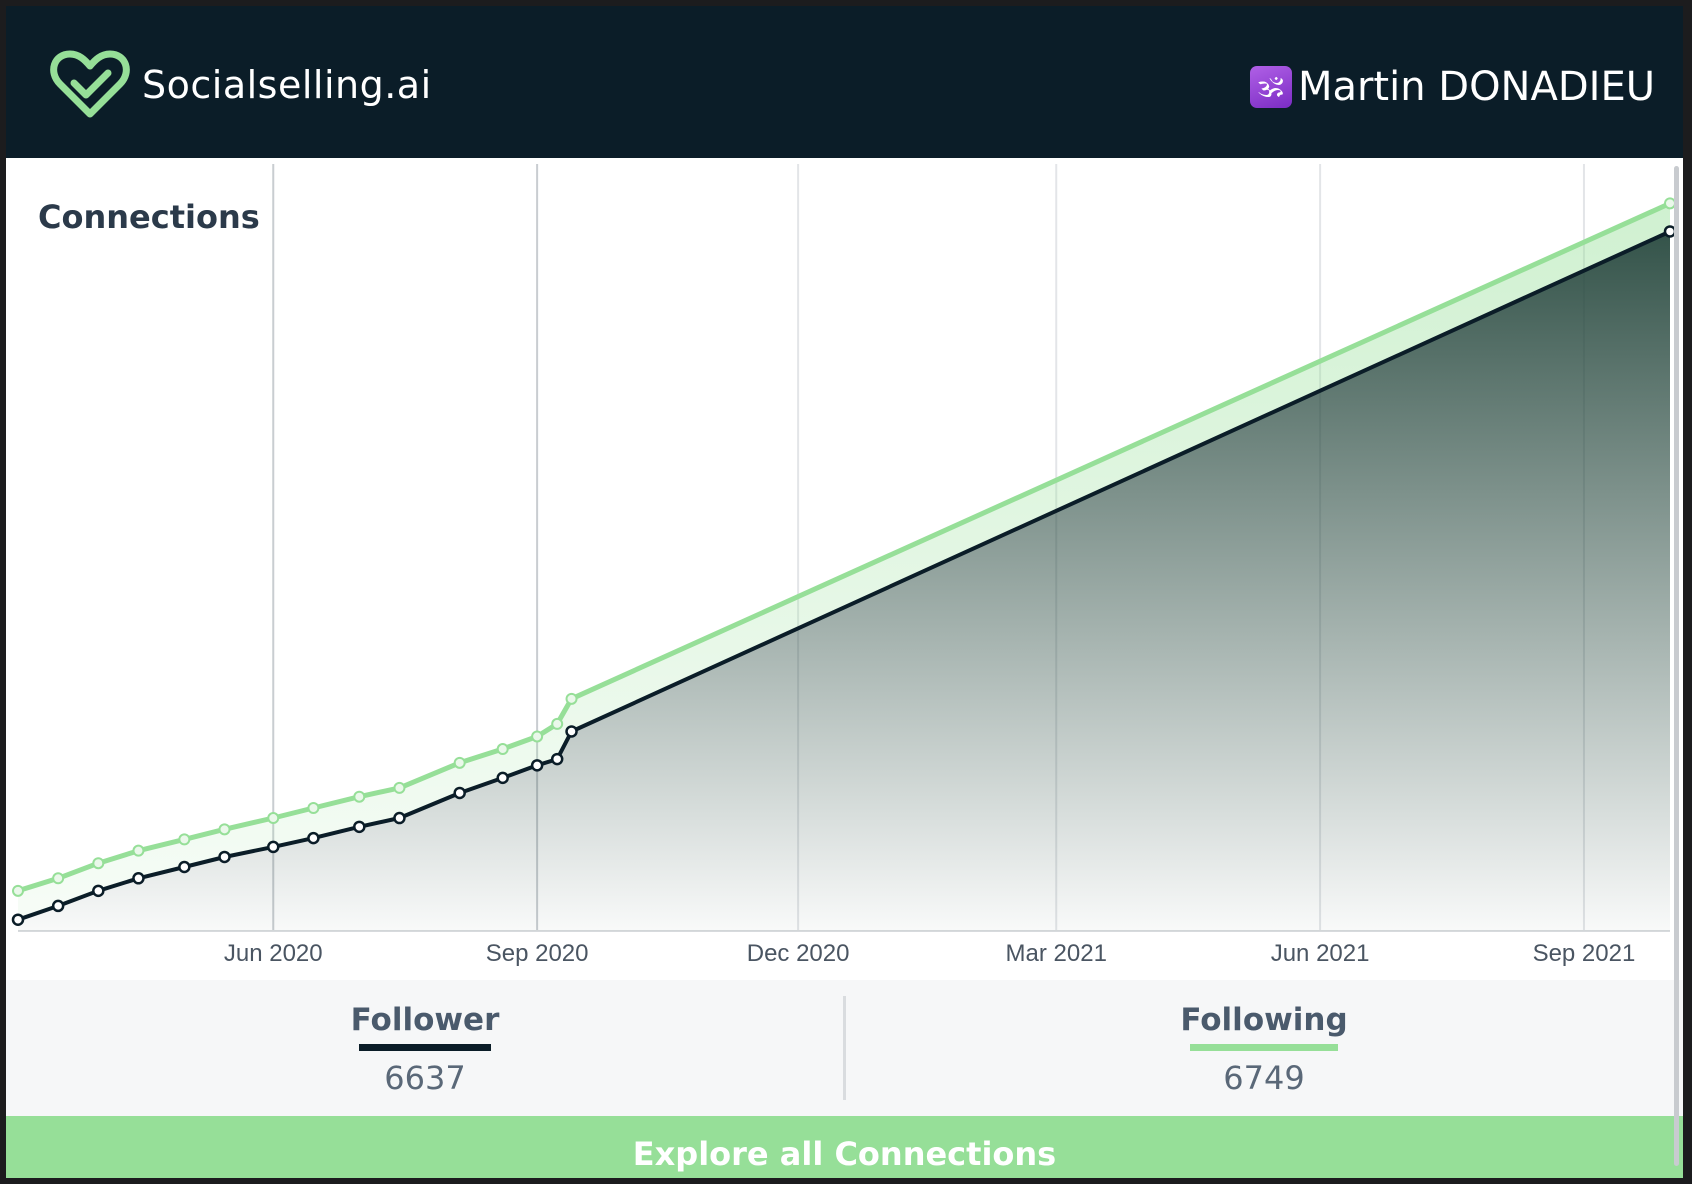 The width and height of the screenshot is (1692, 1184). Describe the element at coordinates (798, 953) in the screenshot. I see `x-tick-label: Dec 2020` at that location.